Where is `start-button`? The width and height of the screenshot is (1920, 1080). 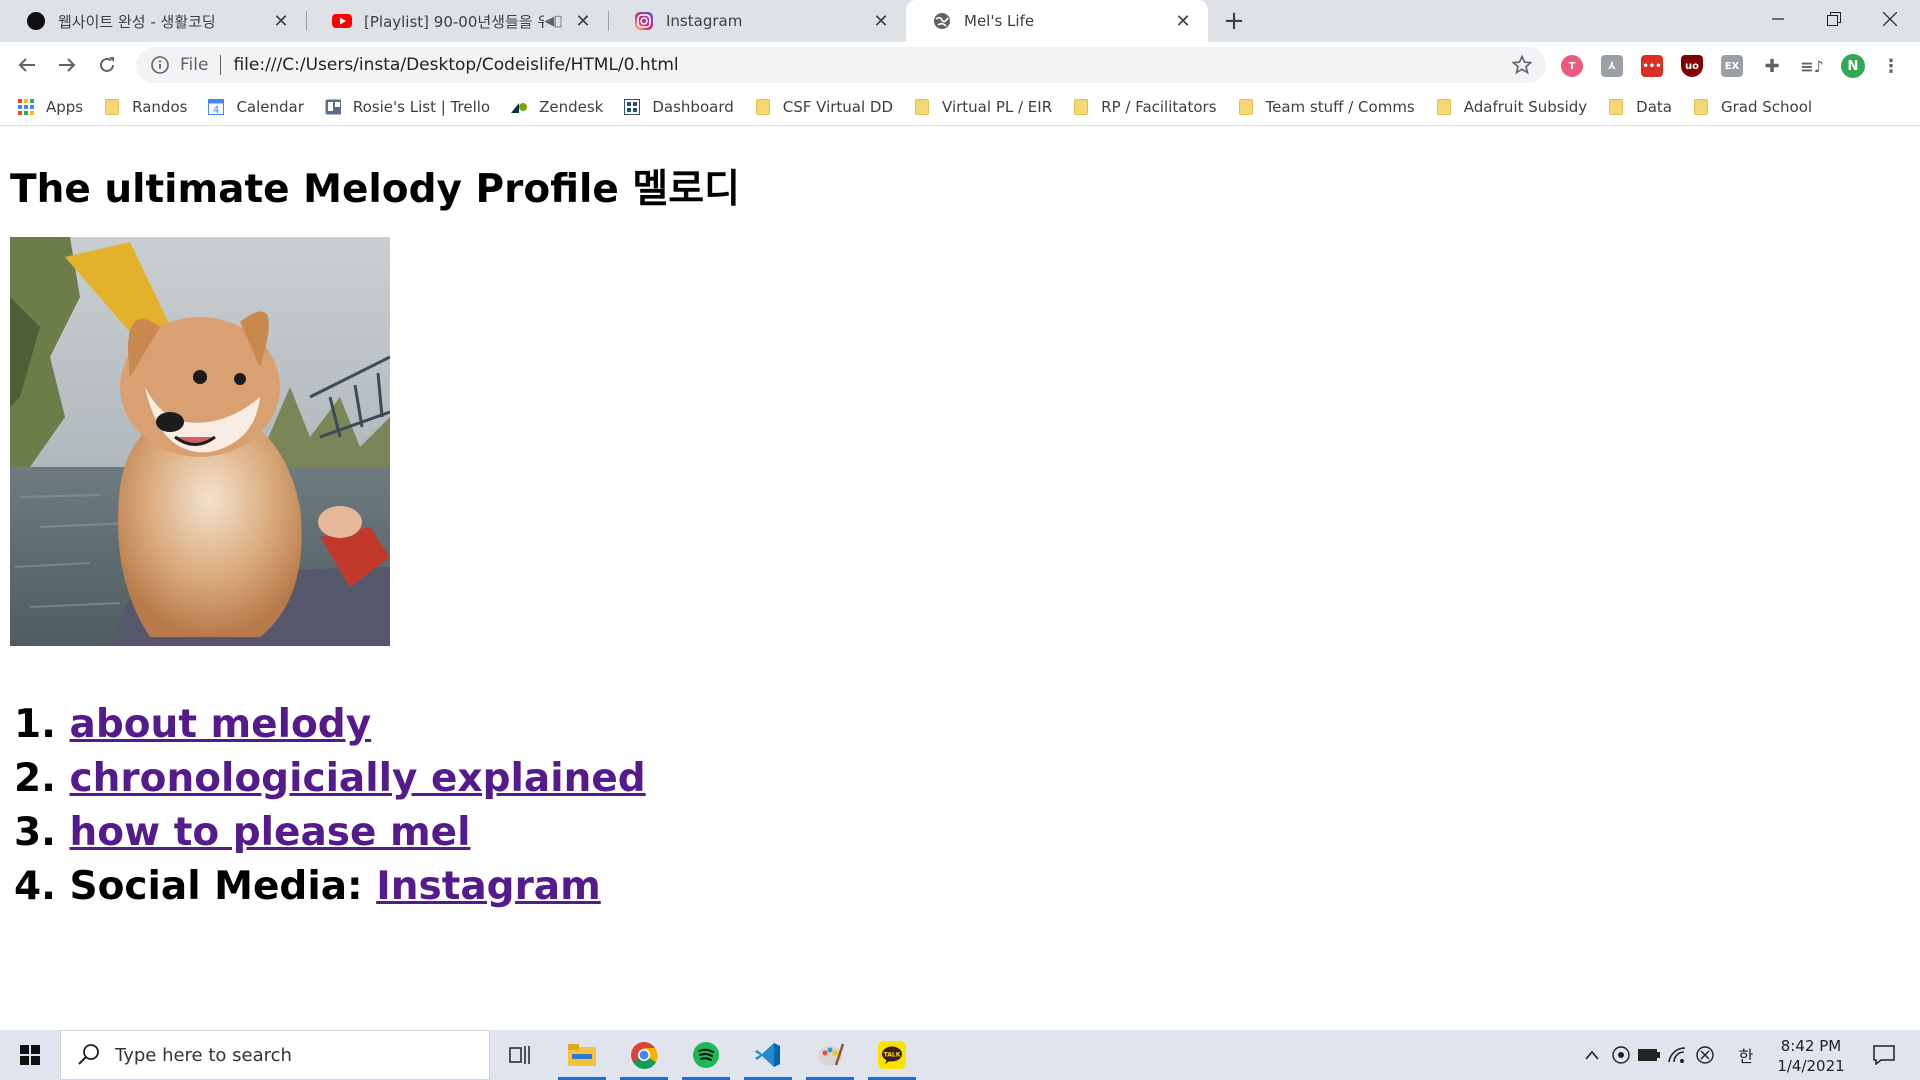 start-button is located at coordinates (30, 1055).